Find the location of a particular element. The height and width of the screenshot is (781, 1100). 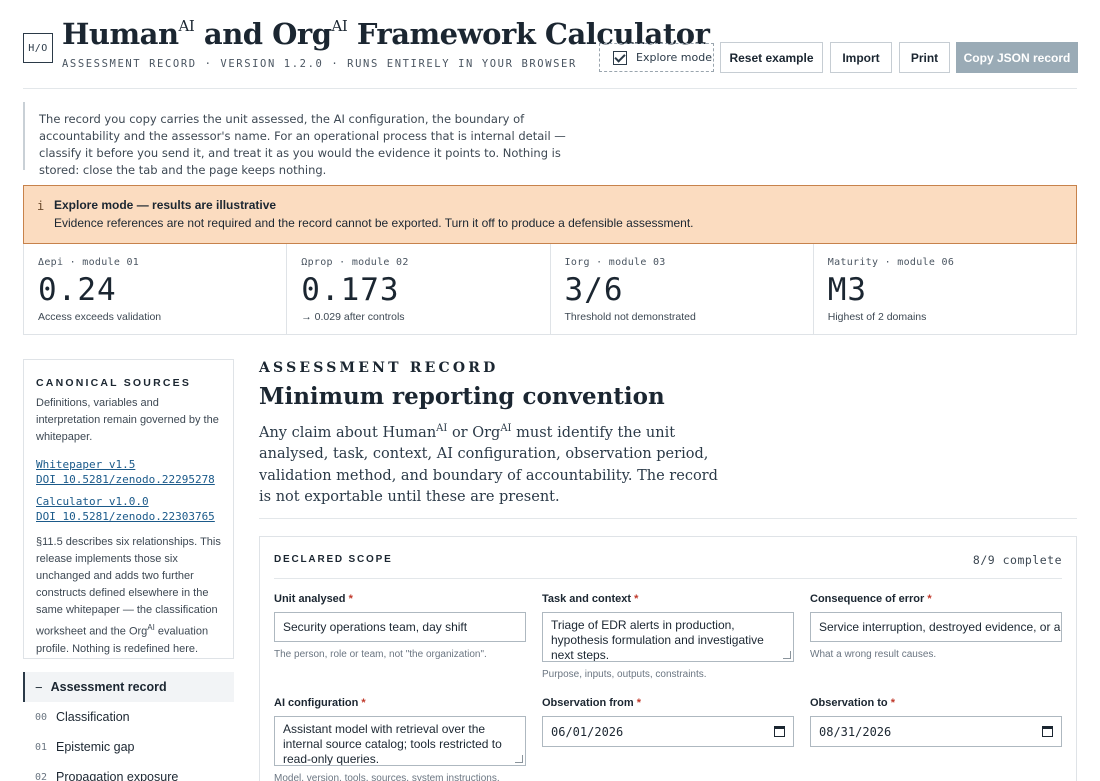

field-label: Unit analysed * is located at coordinates (313, 599).